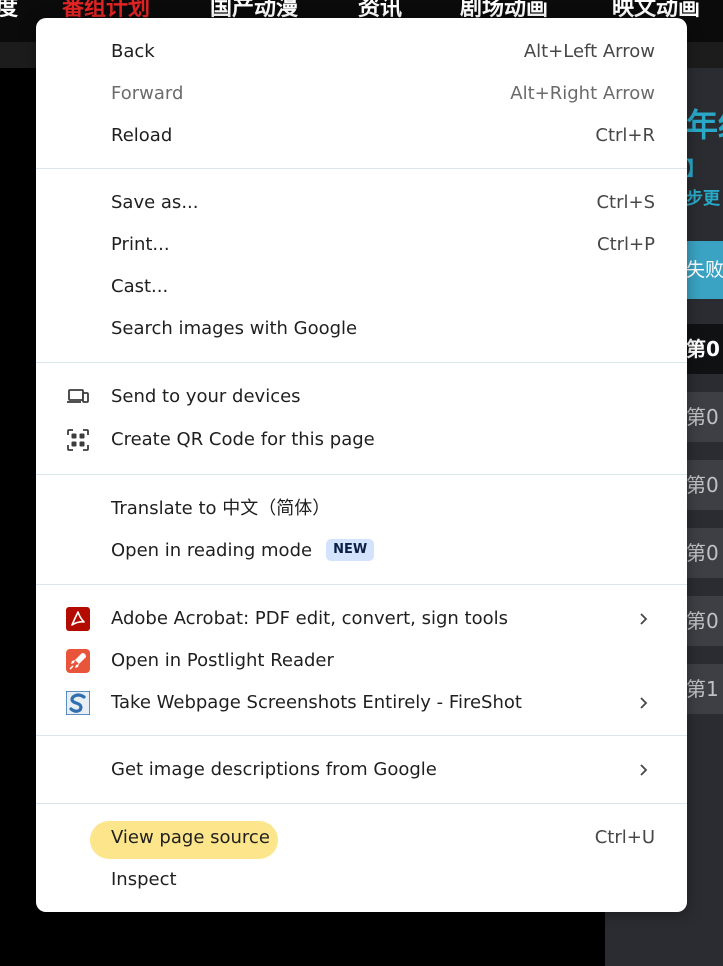 This screenshot has height=966, width=723. What do you see at coordinates (696, 169) in the screenshot?
I see `panel-bracket: 】` at bounding box center [696, 169].